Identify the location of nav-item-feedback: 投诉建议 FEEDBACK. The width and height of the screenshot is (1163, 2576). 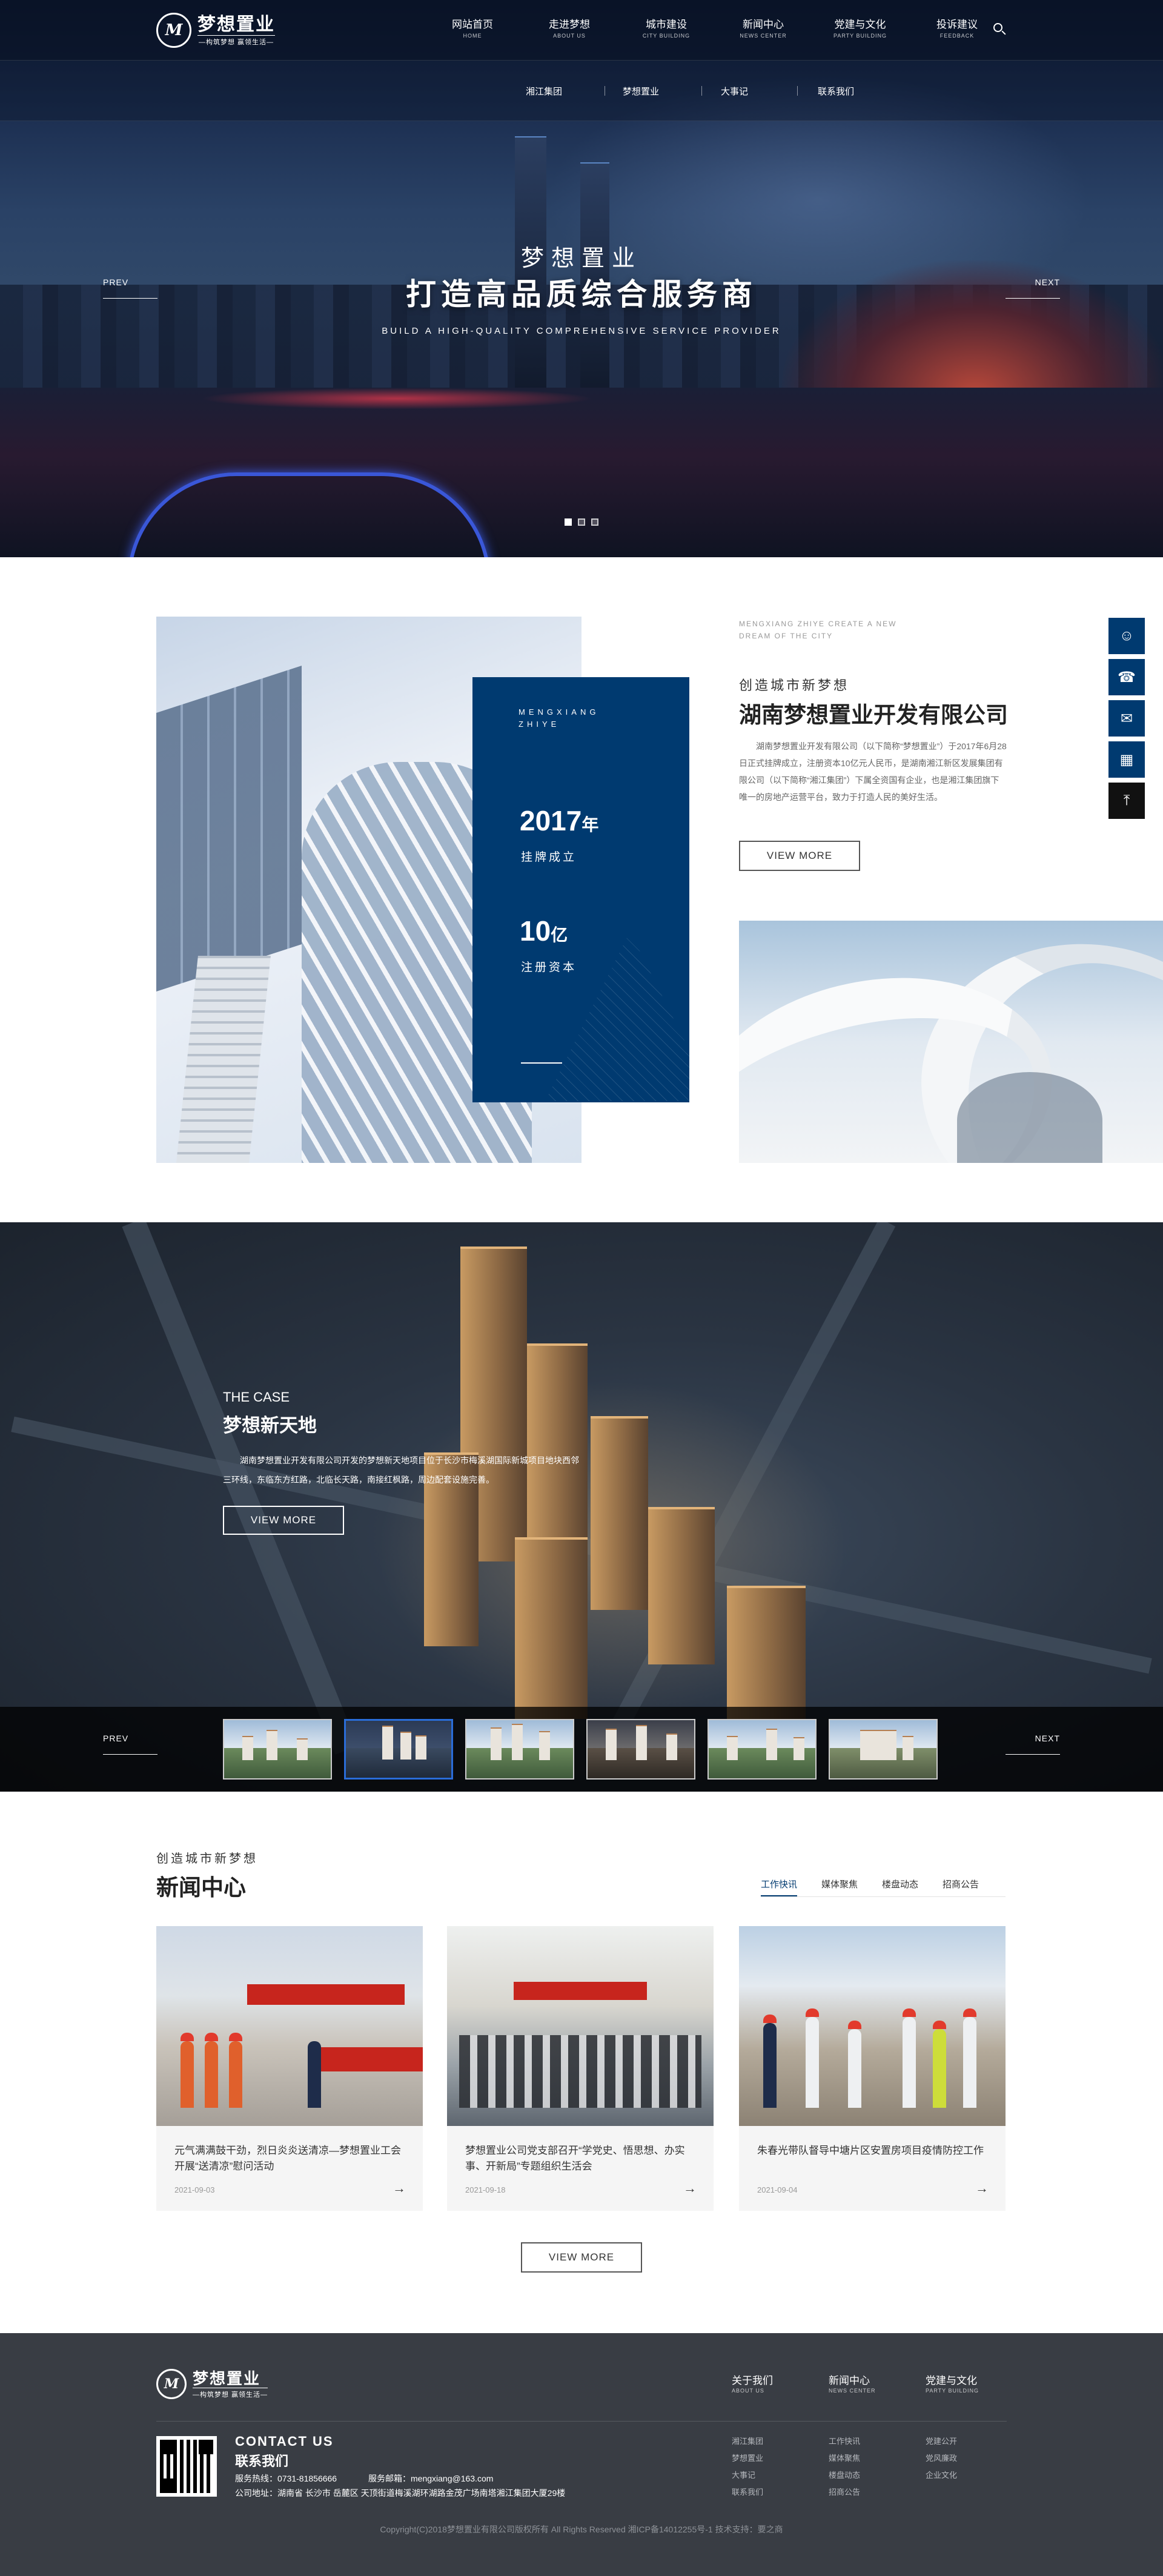
(958, 29).